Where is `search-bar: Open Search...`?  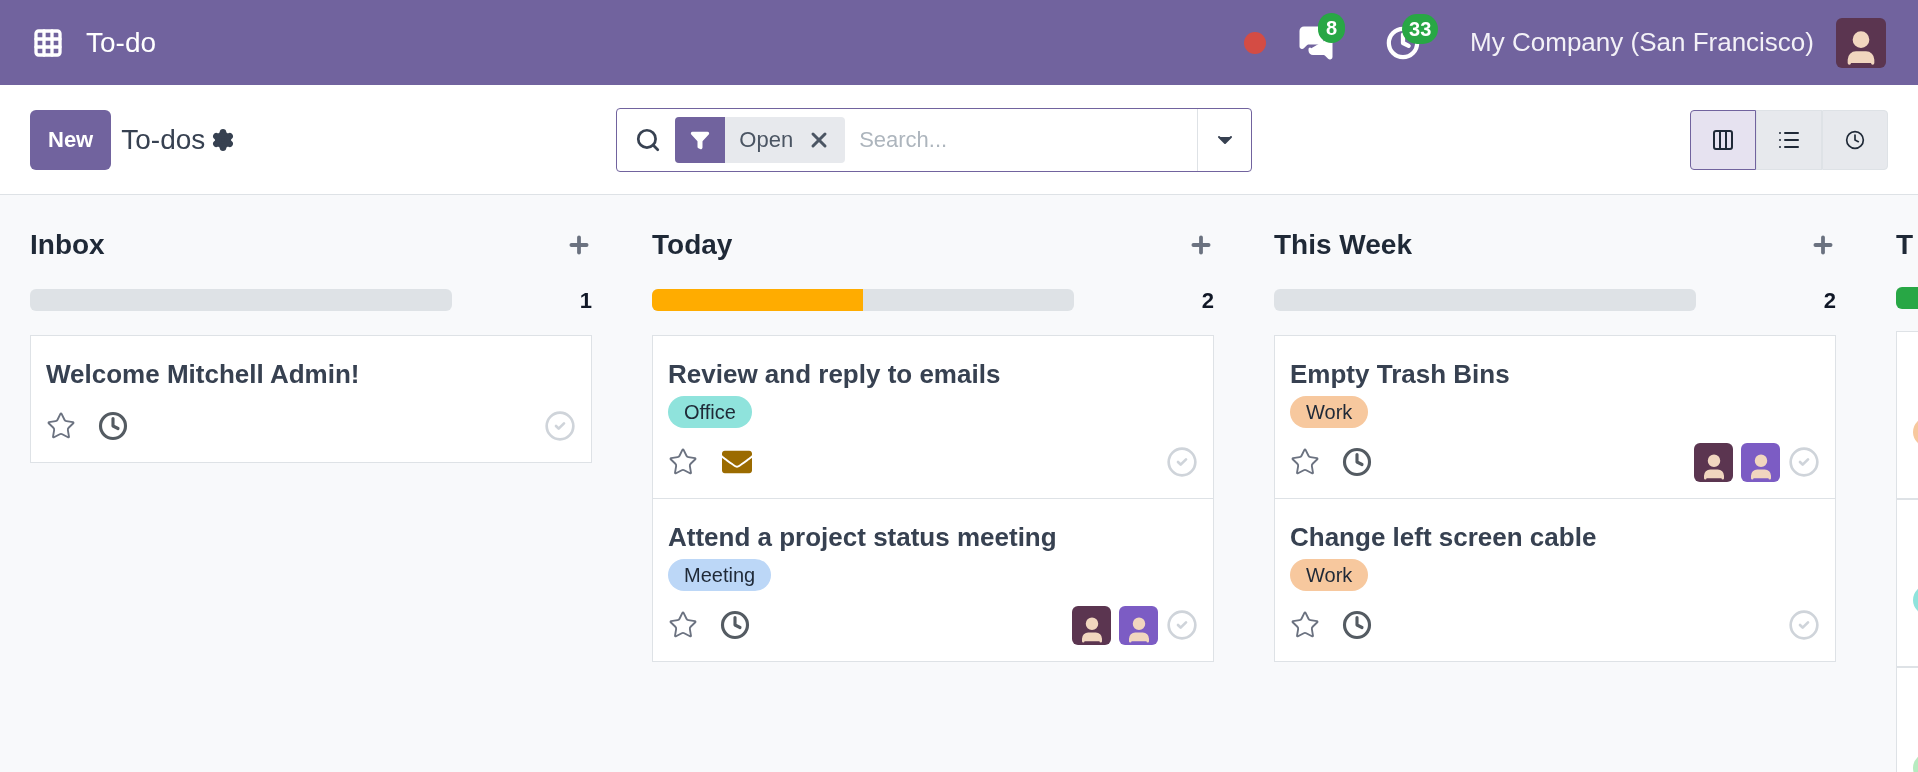 search-bar: Open Search... is located at coordinates (934, 139).